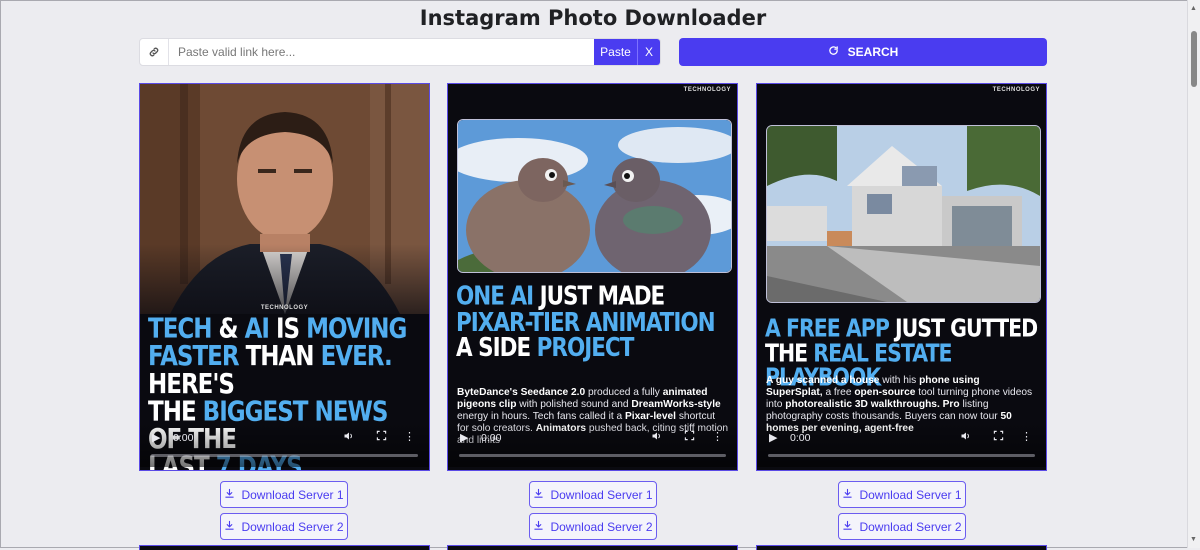  Describe the element at coordinates (885, 392) in the screenshot. I see `caption-segment: open-source` at that location.